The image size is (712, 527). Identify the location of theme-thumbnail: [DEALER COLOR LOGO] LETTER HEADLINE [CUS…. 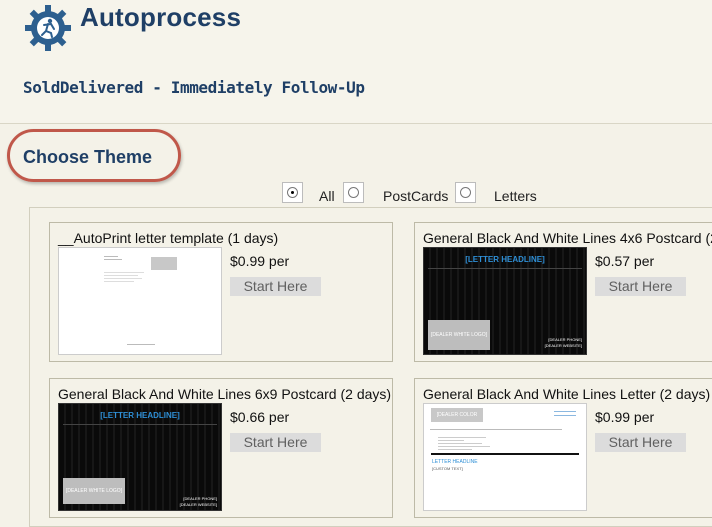
(505, 457).